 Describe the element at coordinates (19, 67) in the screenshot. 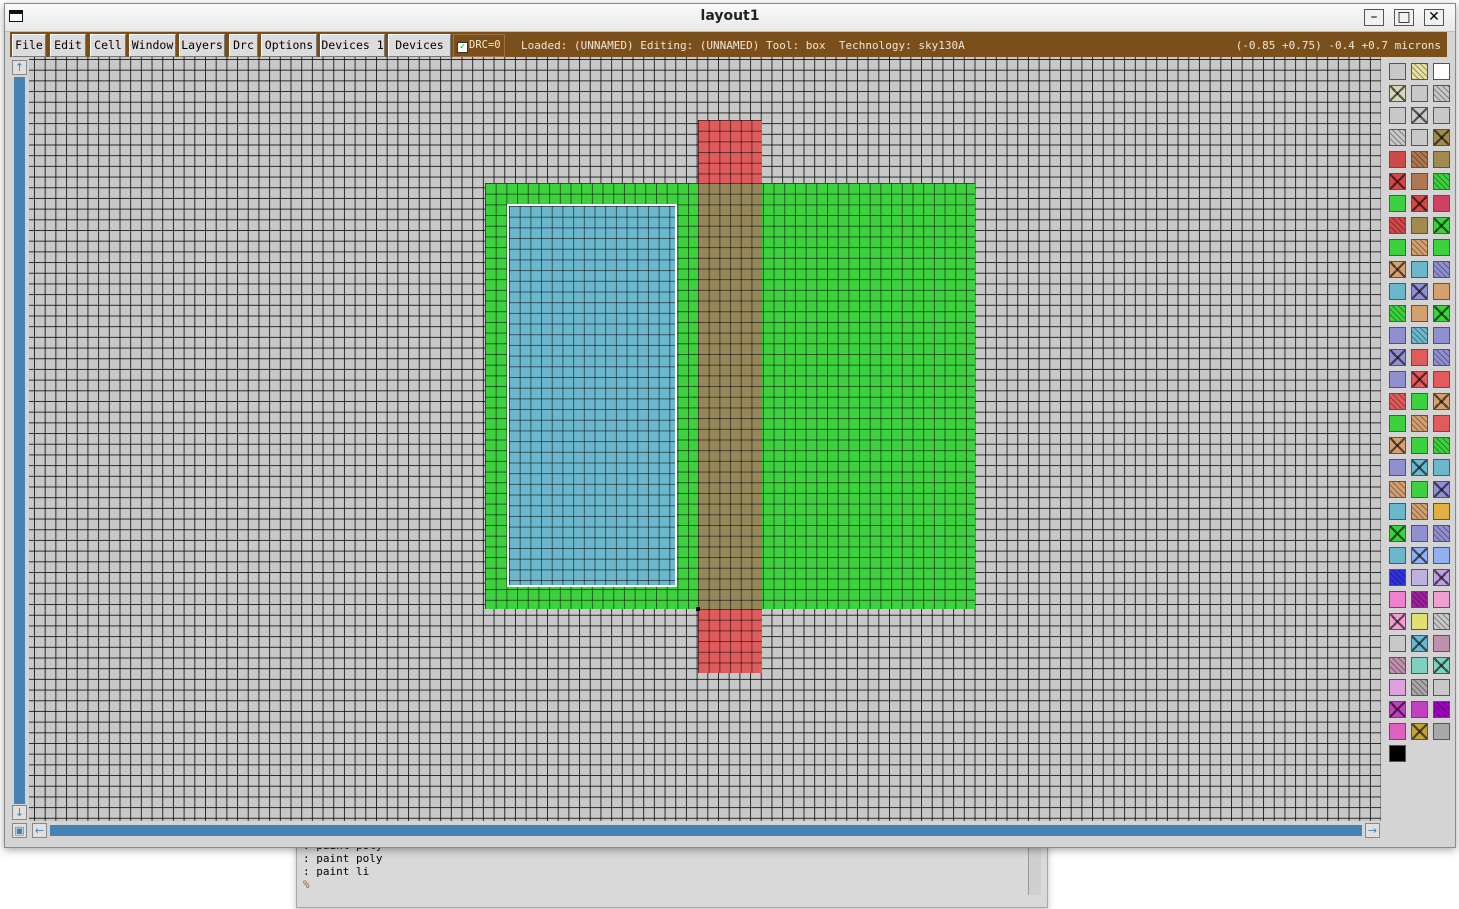

I see `scroll-up-button: ↑` at that location.